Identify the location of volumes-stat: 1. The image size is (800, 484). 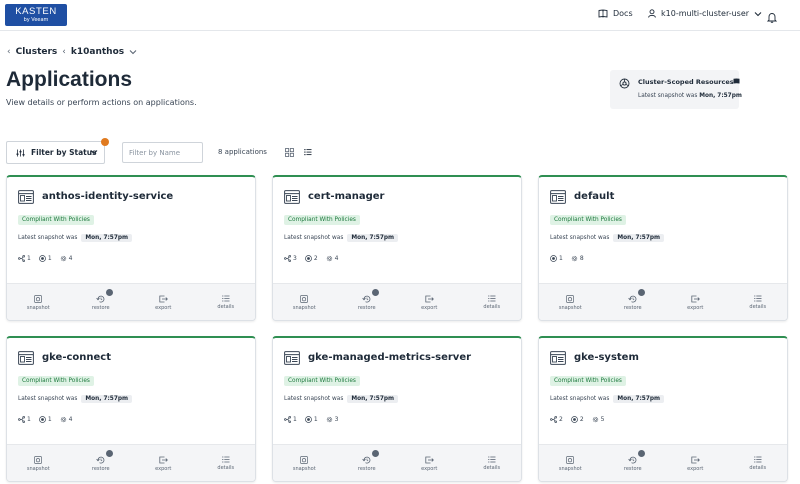
(45, 419).